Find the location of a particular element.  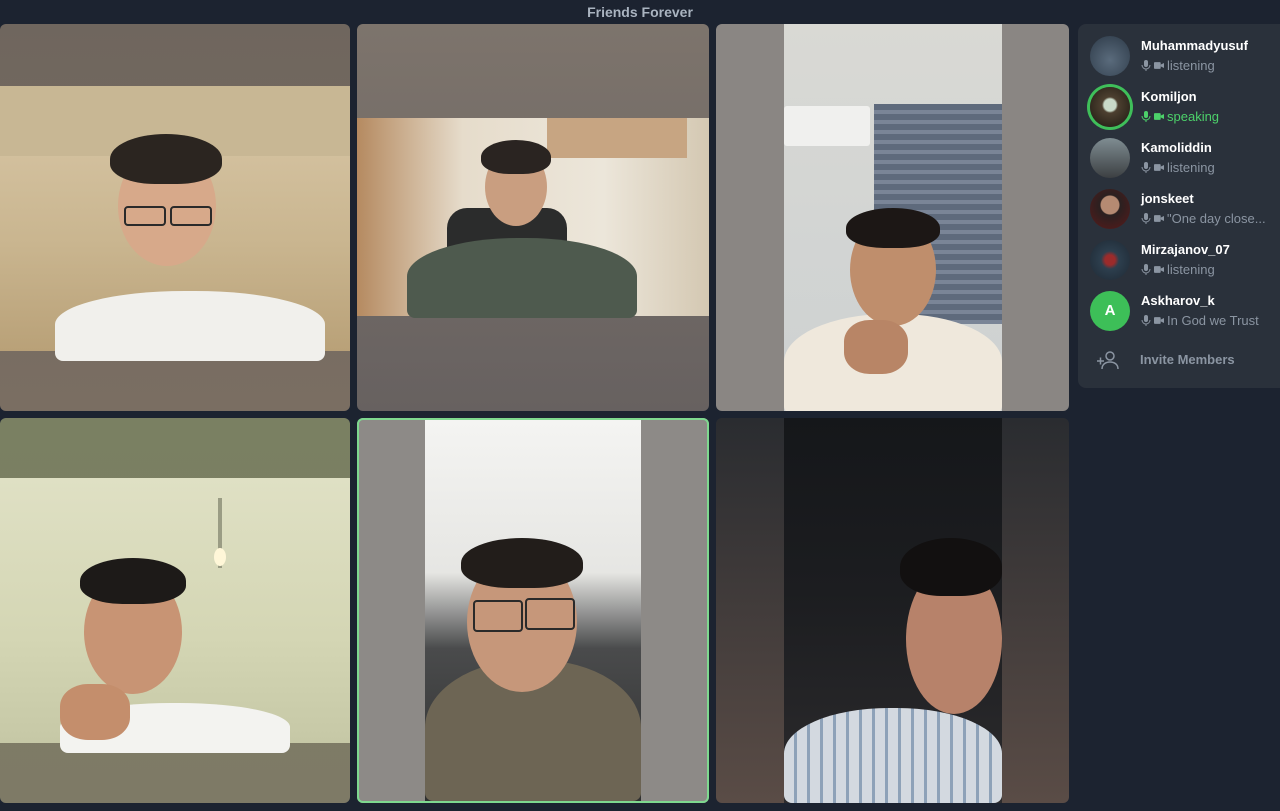

avatar: A is located at coordinates (1110, 311).